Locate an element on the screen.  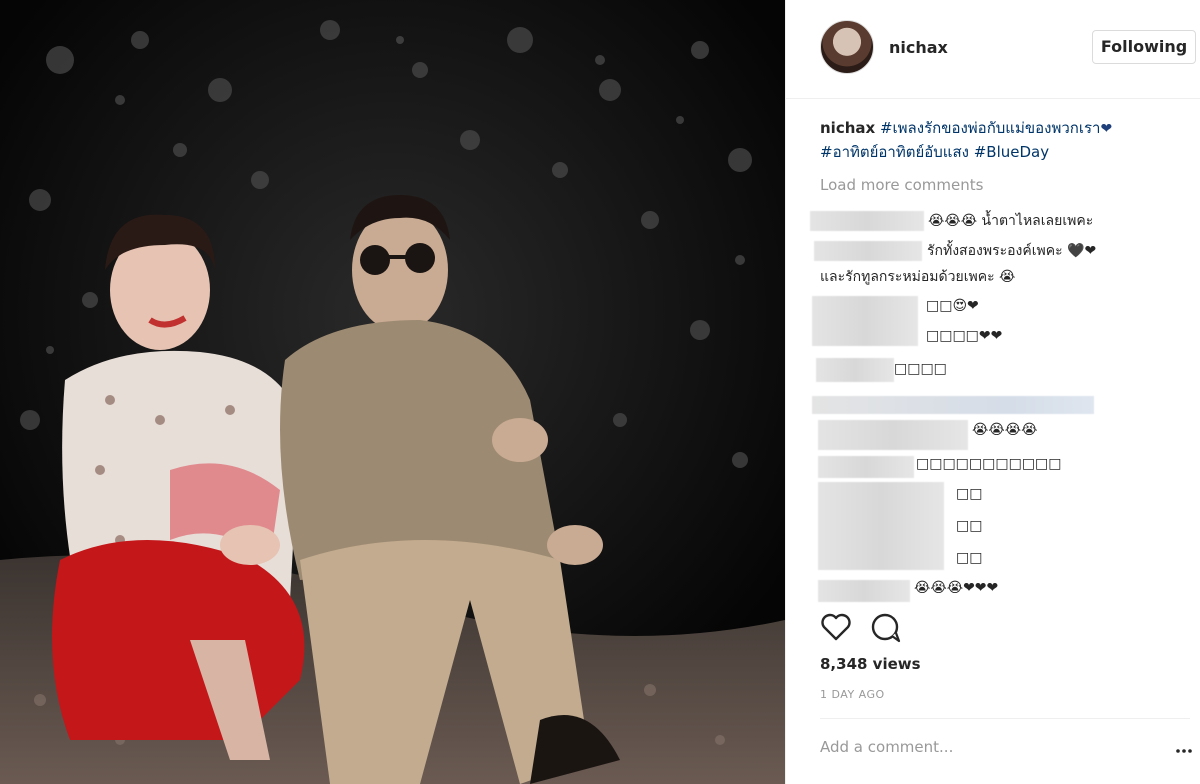
comment-text: และรักทูลกระหม่อมด้วยเพคะ 😭 is located at coordinates (918, 277).